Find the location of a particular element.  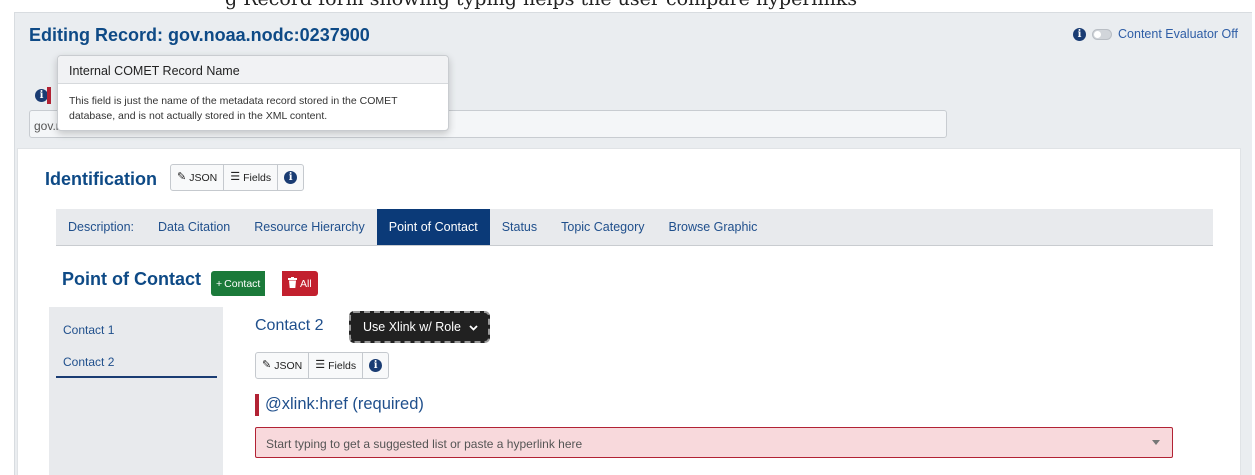

tooltip-title: Internal COMET Record Name is located at coordinates (253, 70).